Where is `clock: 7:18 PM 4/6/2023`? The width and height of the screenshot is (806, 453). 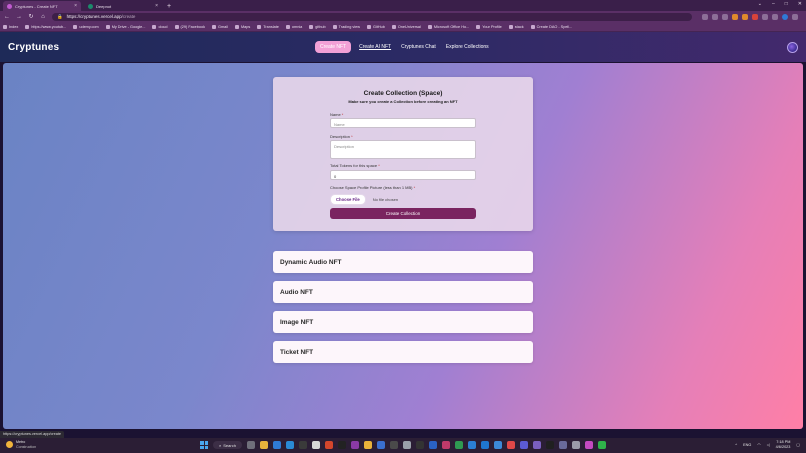
clock: 7:18 PM 4/6/2023 is located at coordinates (783, 444).